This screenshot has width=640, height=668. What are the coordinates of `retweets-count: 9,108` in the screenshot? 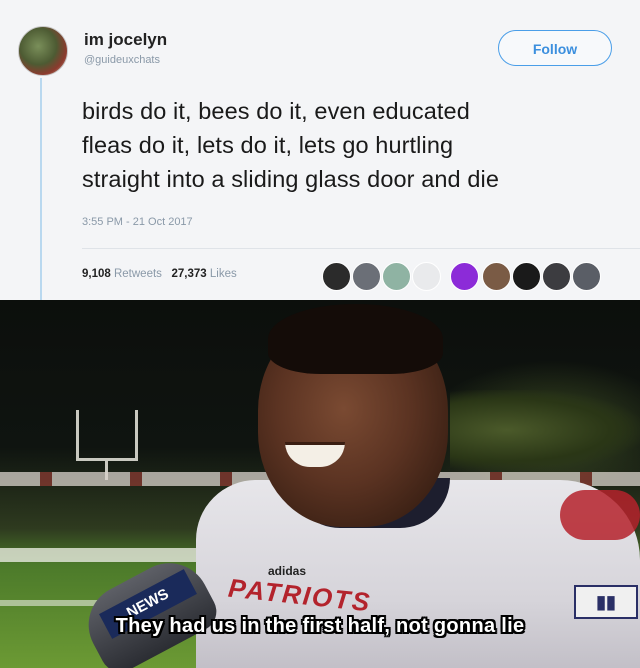 It's located at (96, 274).